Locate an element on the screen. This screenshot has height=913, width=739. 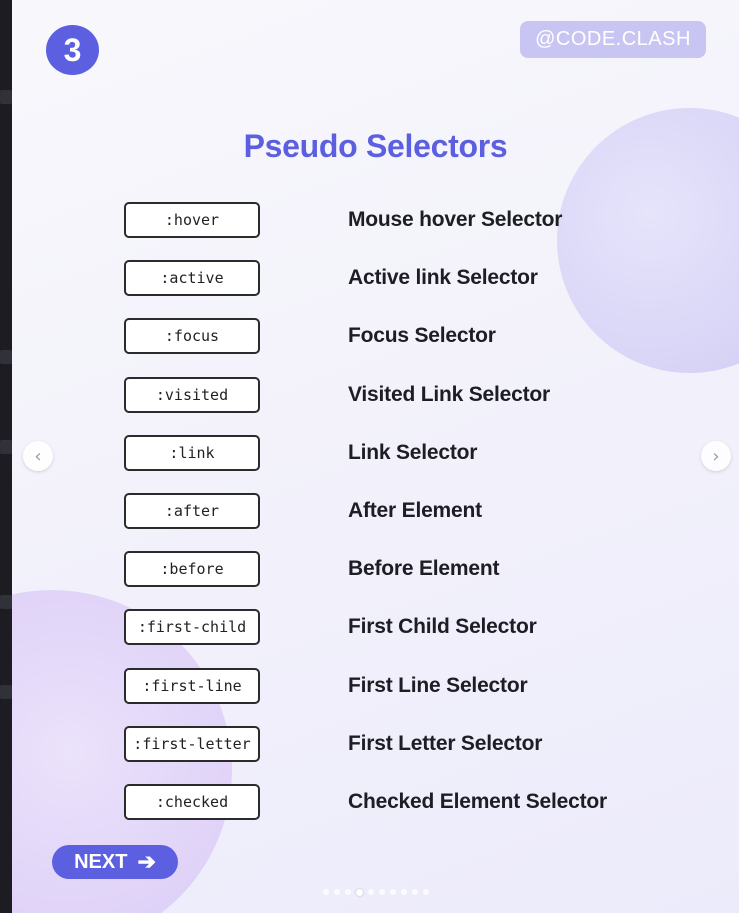
selector-row: :first-child First Child Selector is located at coordinates (375, 627).